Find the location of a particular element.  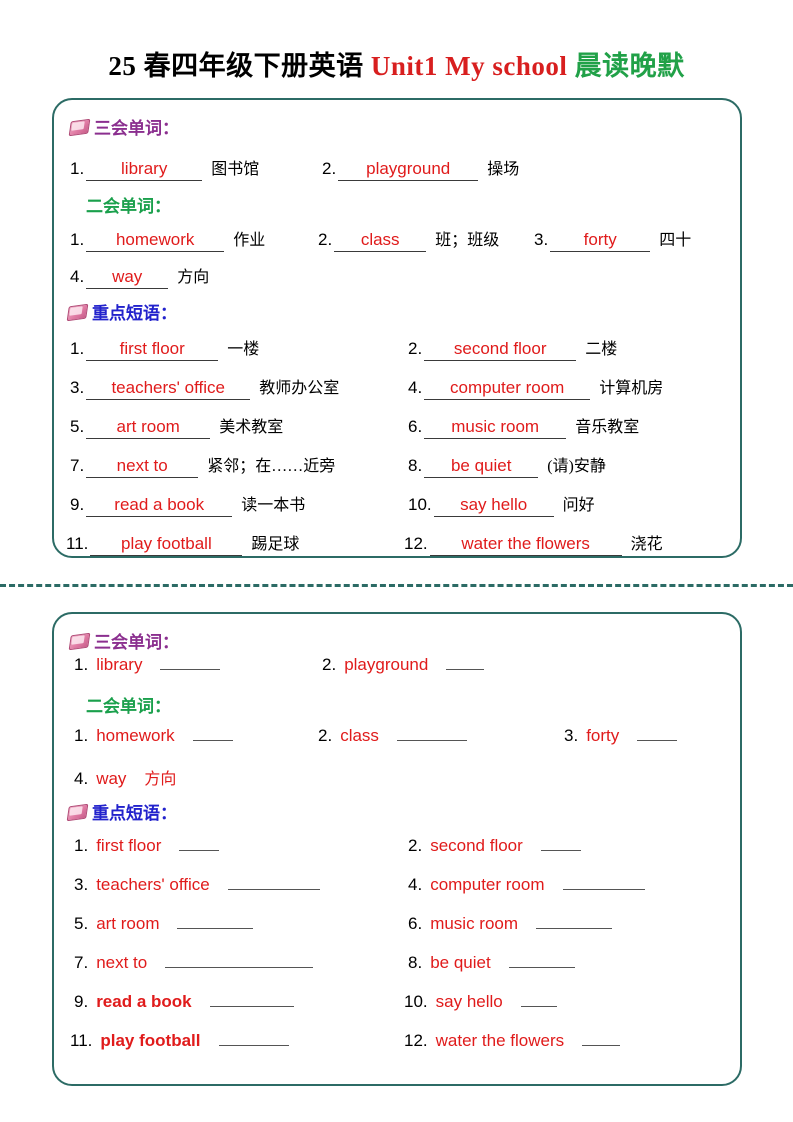

answer-row: 7. next to 紧邻；在……近旁 is located at coordinates (202, 465).